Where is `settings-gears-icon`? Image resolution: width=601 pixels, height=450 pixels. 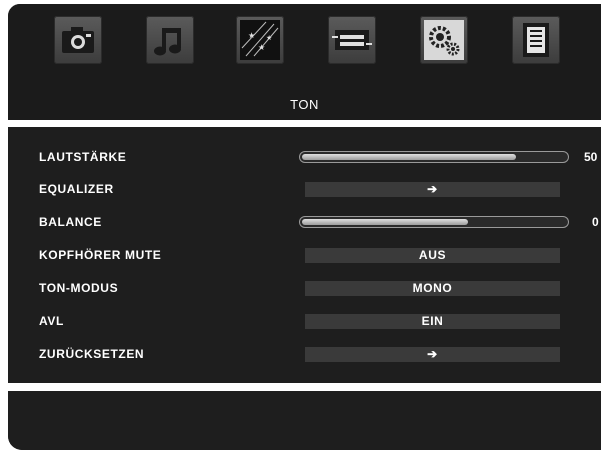
settings-gears-icon is located at coordinates (444, 40).